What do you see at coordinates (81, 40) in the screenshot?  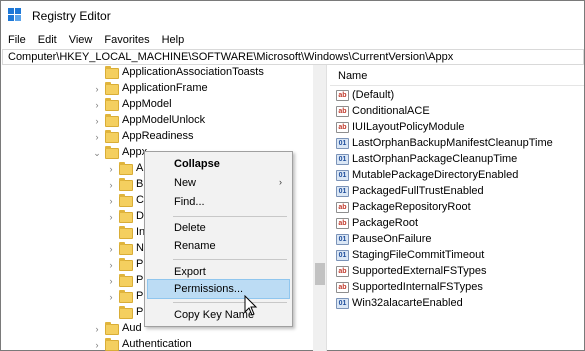 I see `menu-view: View` at bounding box center [81, 40].